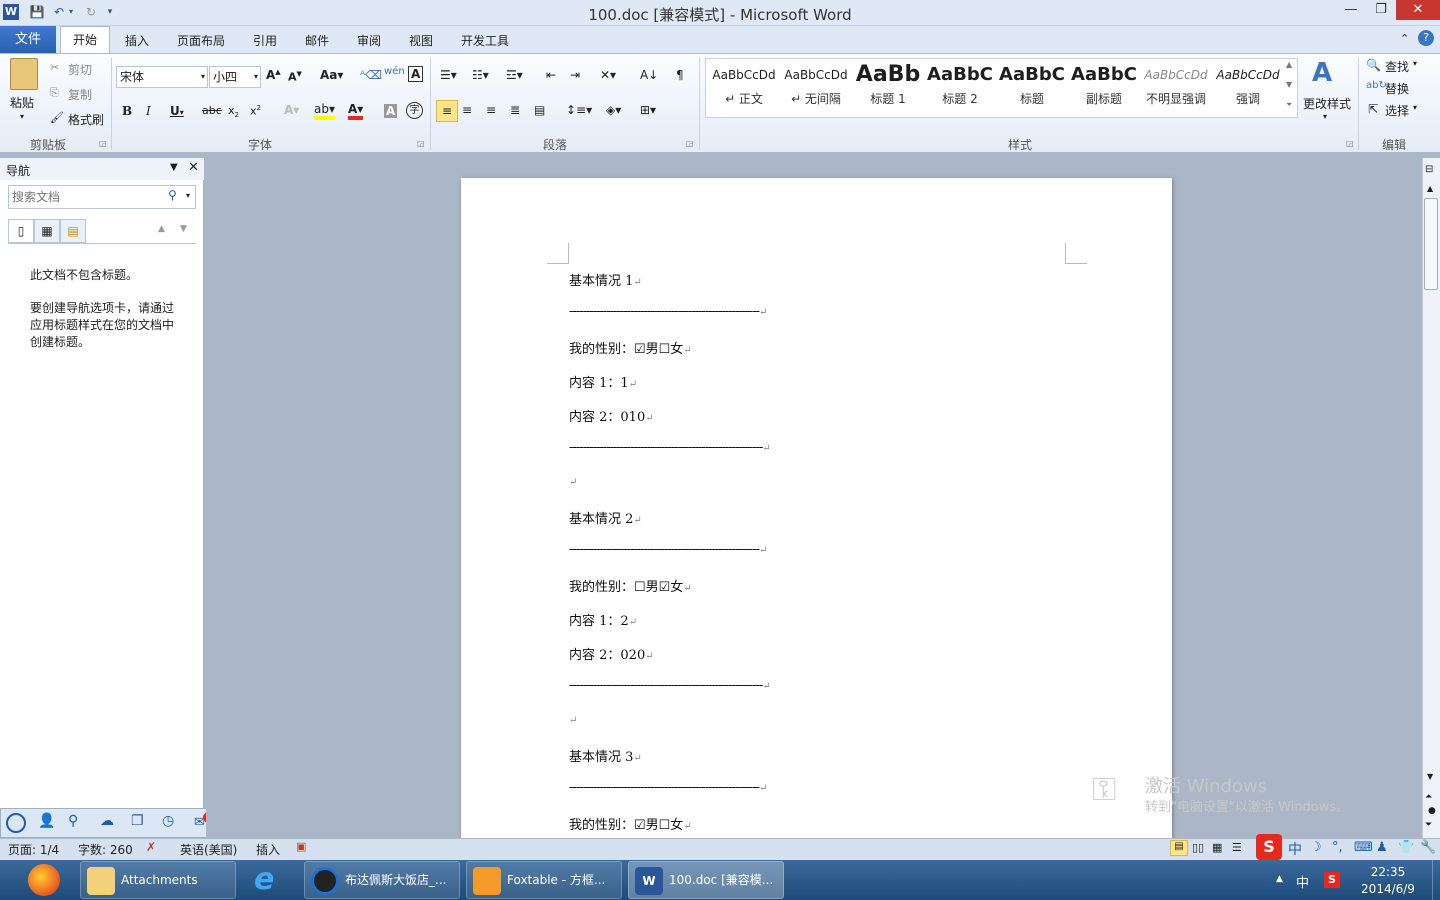 The width and height of the screenshot is (1440, 900). I want to click on find-dropdown-icon: ▾, so click(1415, 63).